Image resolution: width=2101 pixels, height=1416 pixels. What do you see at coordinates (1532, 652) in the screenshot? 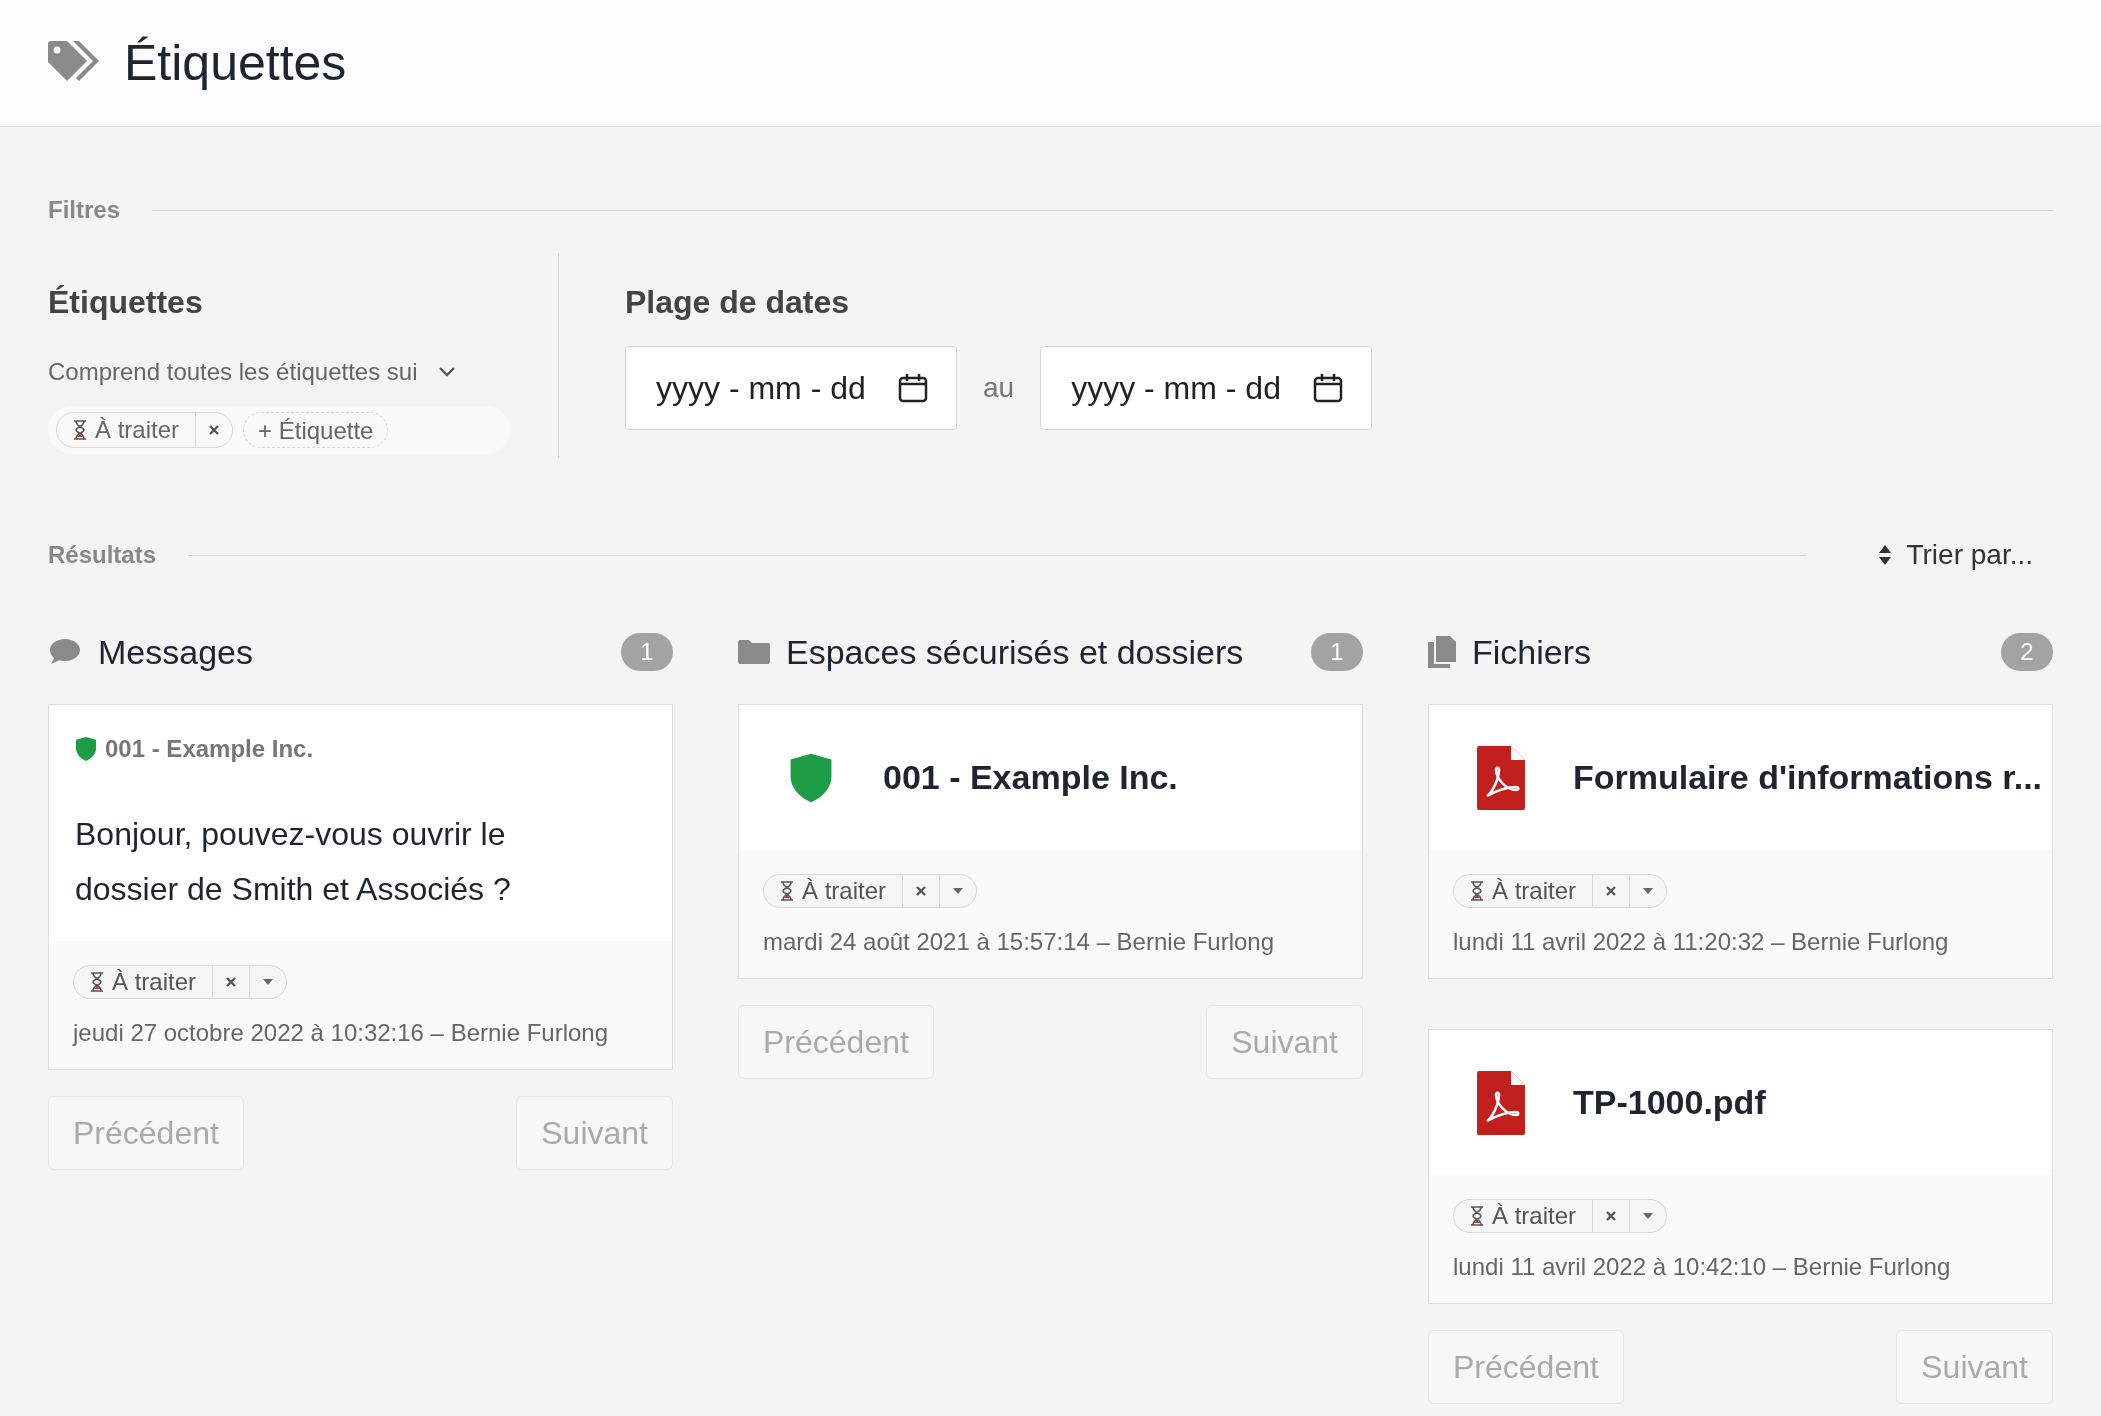
I see `column-title: Fichiers` at bounding box center [1532, 652].